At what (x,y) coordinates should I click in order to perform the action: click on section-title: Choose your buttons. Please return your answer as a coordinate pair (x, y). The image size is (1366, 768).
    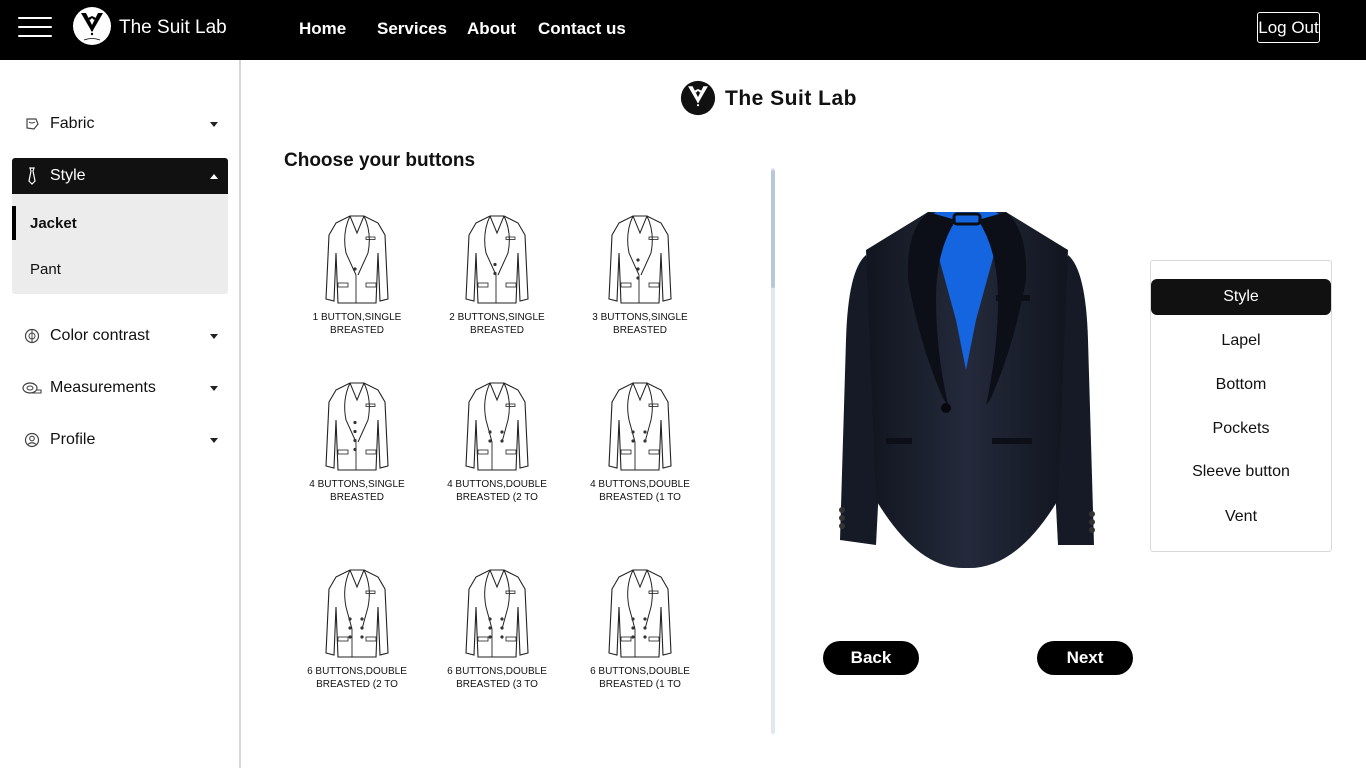
    Looking at the image, I should click on (380, 160).